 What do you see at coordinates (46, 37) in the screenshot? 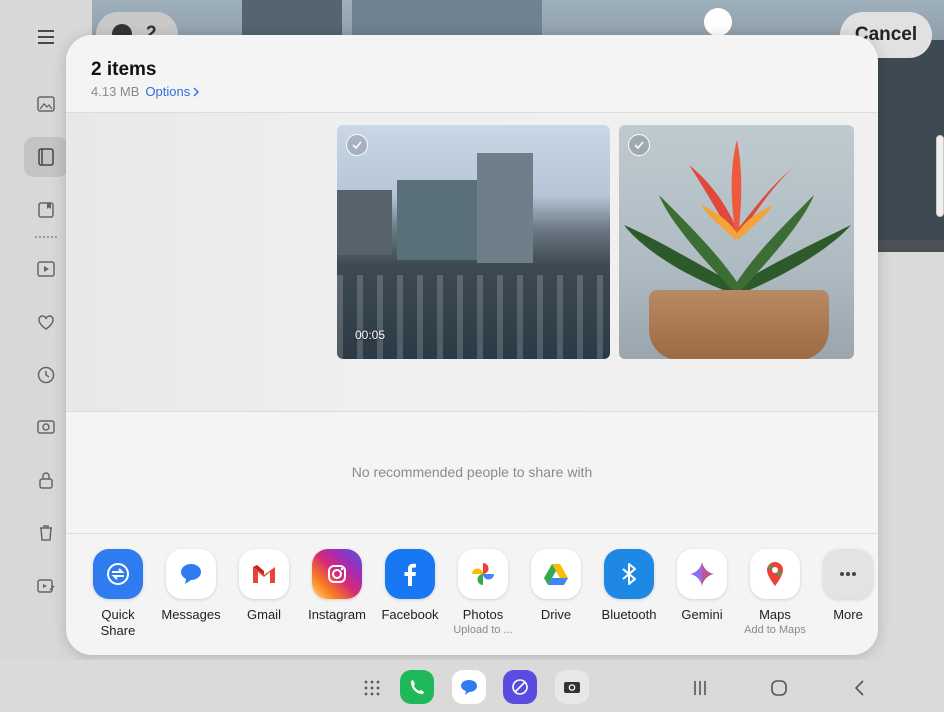
I see `menu-icon` at bounding box center [46, 37].